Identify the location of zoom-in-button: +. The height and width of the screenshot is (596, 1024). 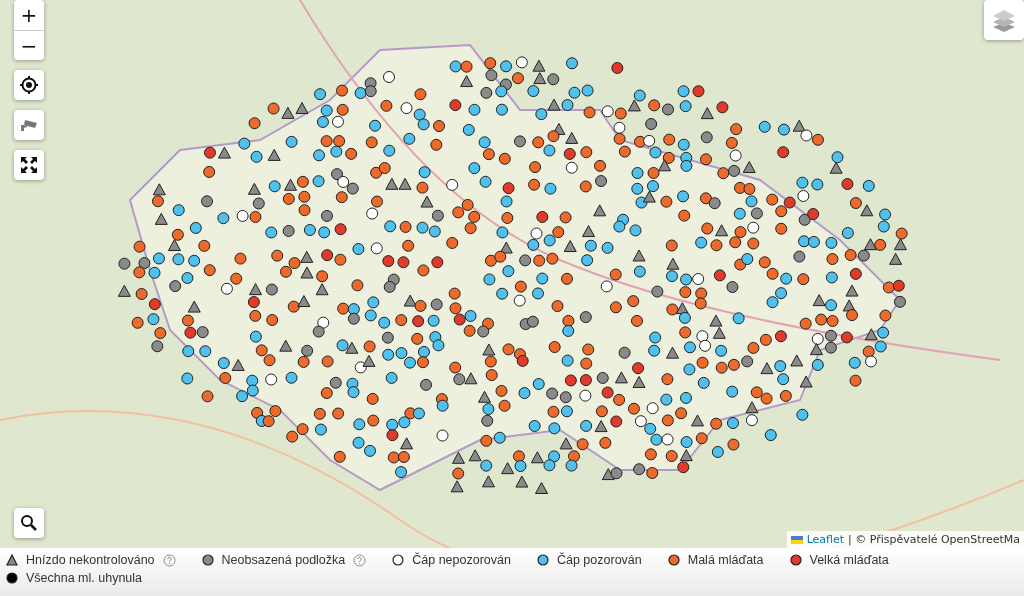
(29, 15).